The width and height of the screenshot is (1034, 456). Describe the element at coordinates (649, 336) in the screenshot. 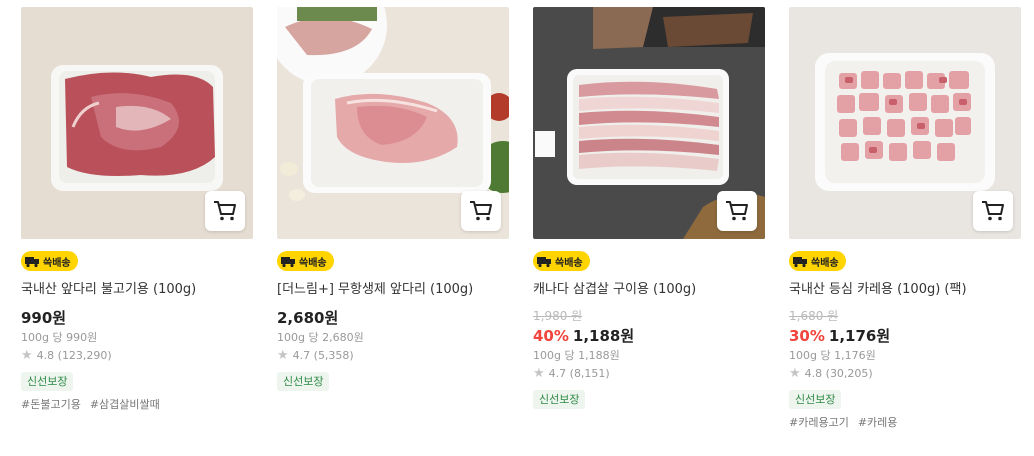

I see `price: 40% 1,188원` at that location.